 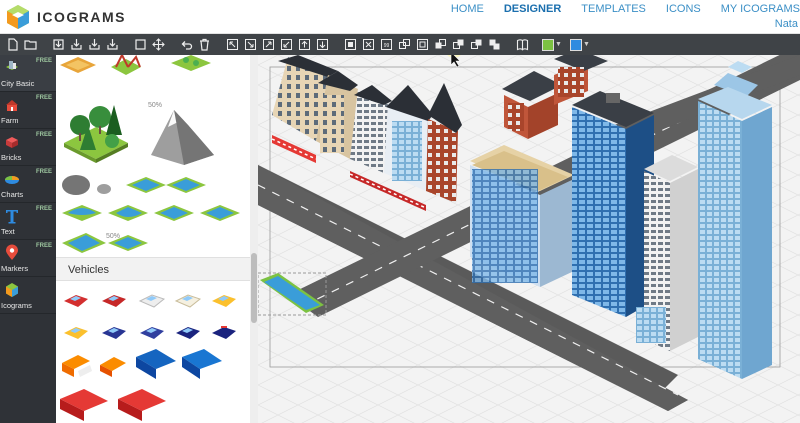 I want to click on ungroup-icon, so click(x=368, y=45).